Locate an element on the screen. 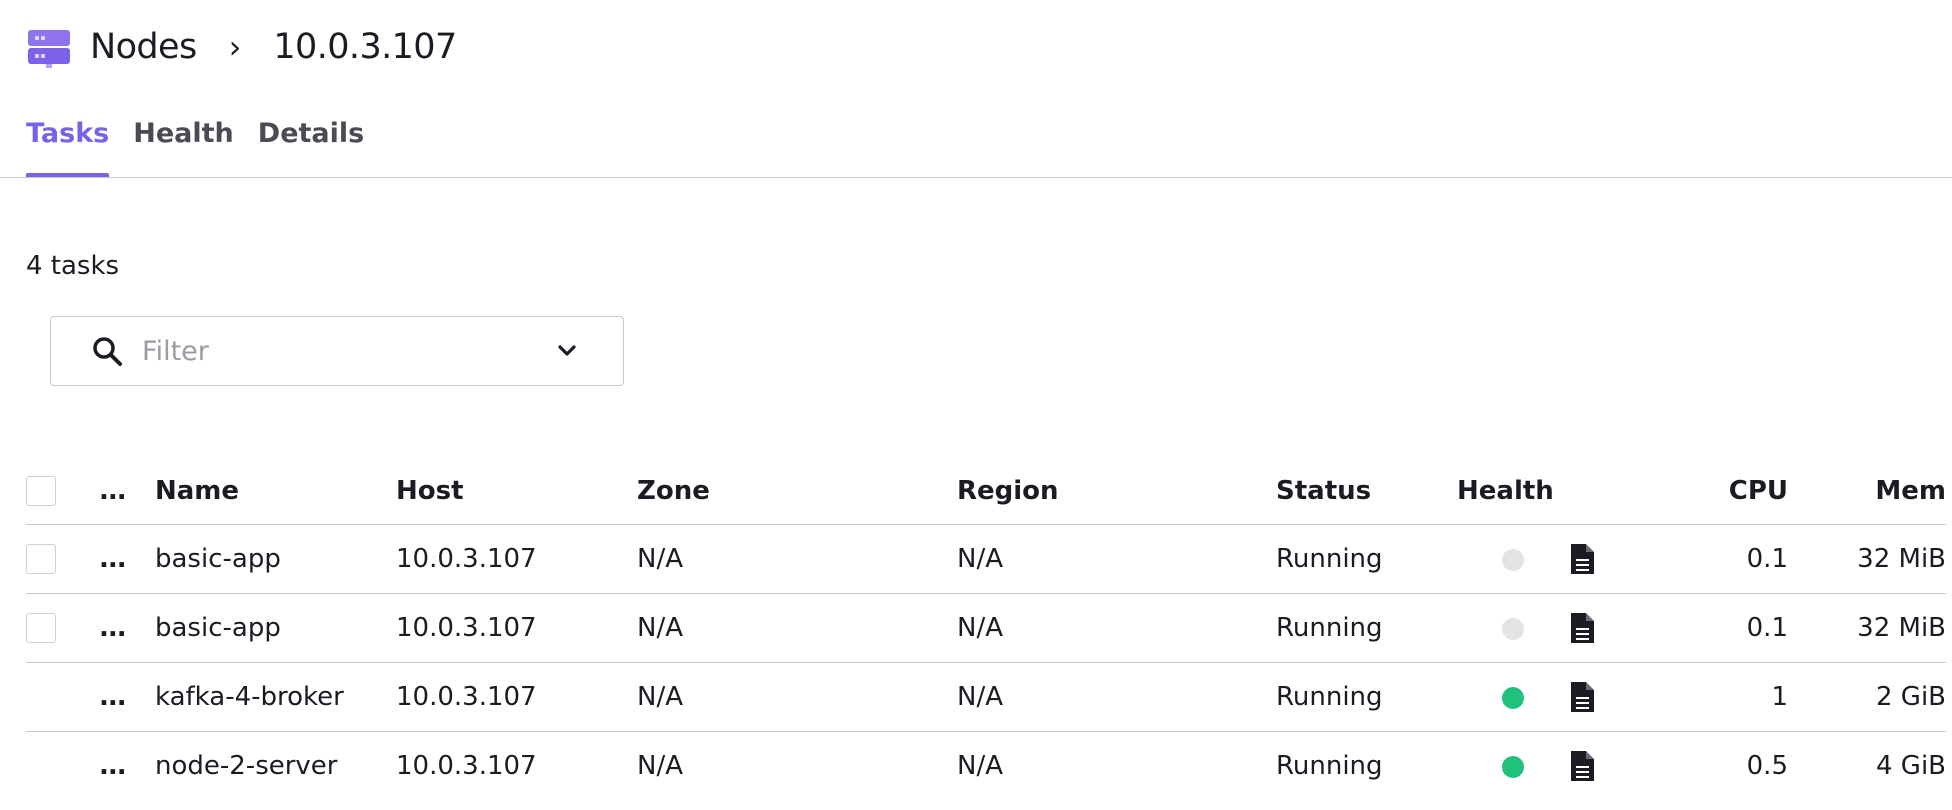  task-name: node-2-server is located at coordinates (275, 766).